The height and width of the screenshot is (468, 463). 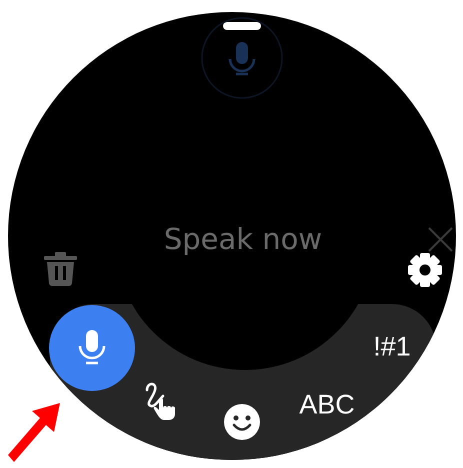 I want to click on annotation-arrow, so click(x=34, y=432).